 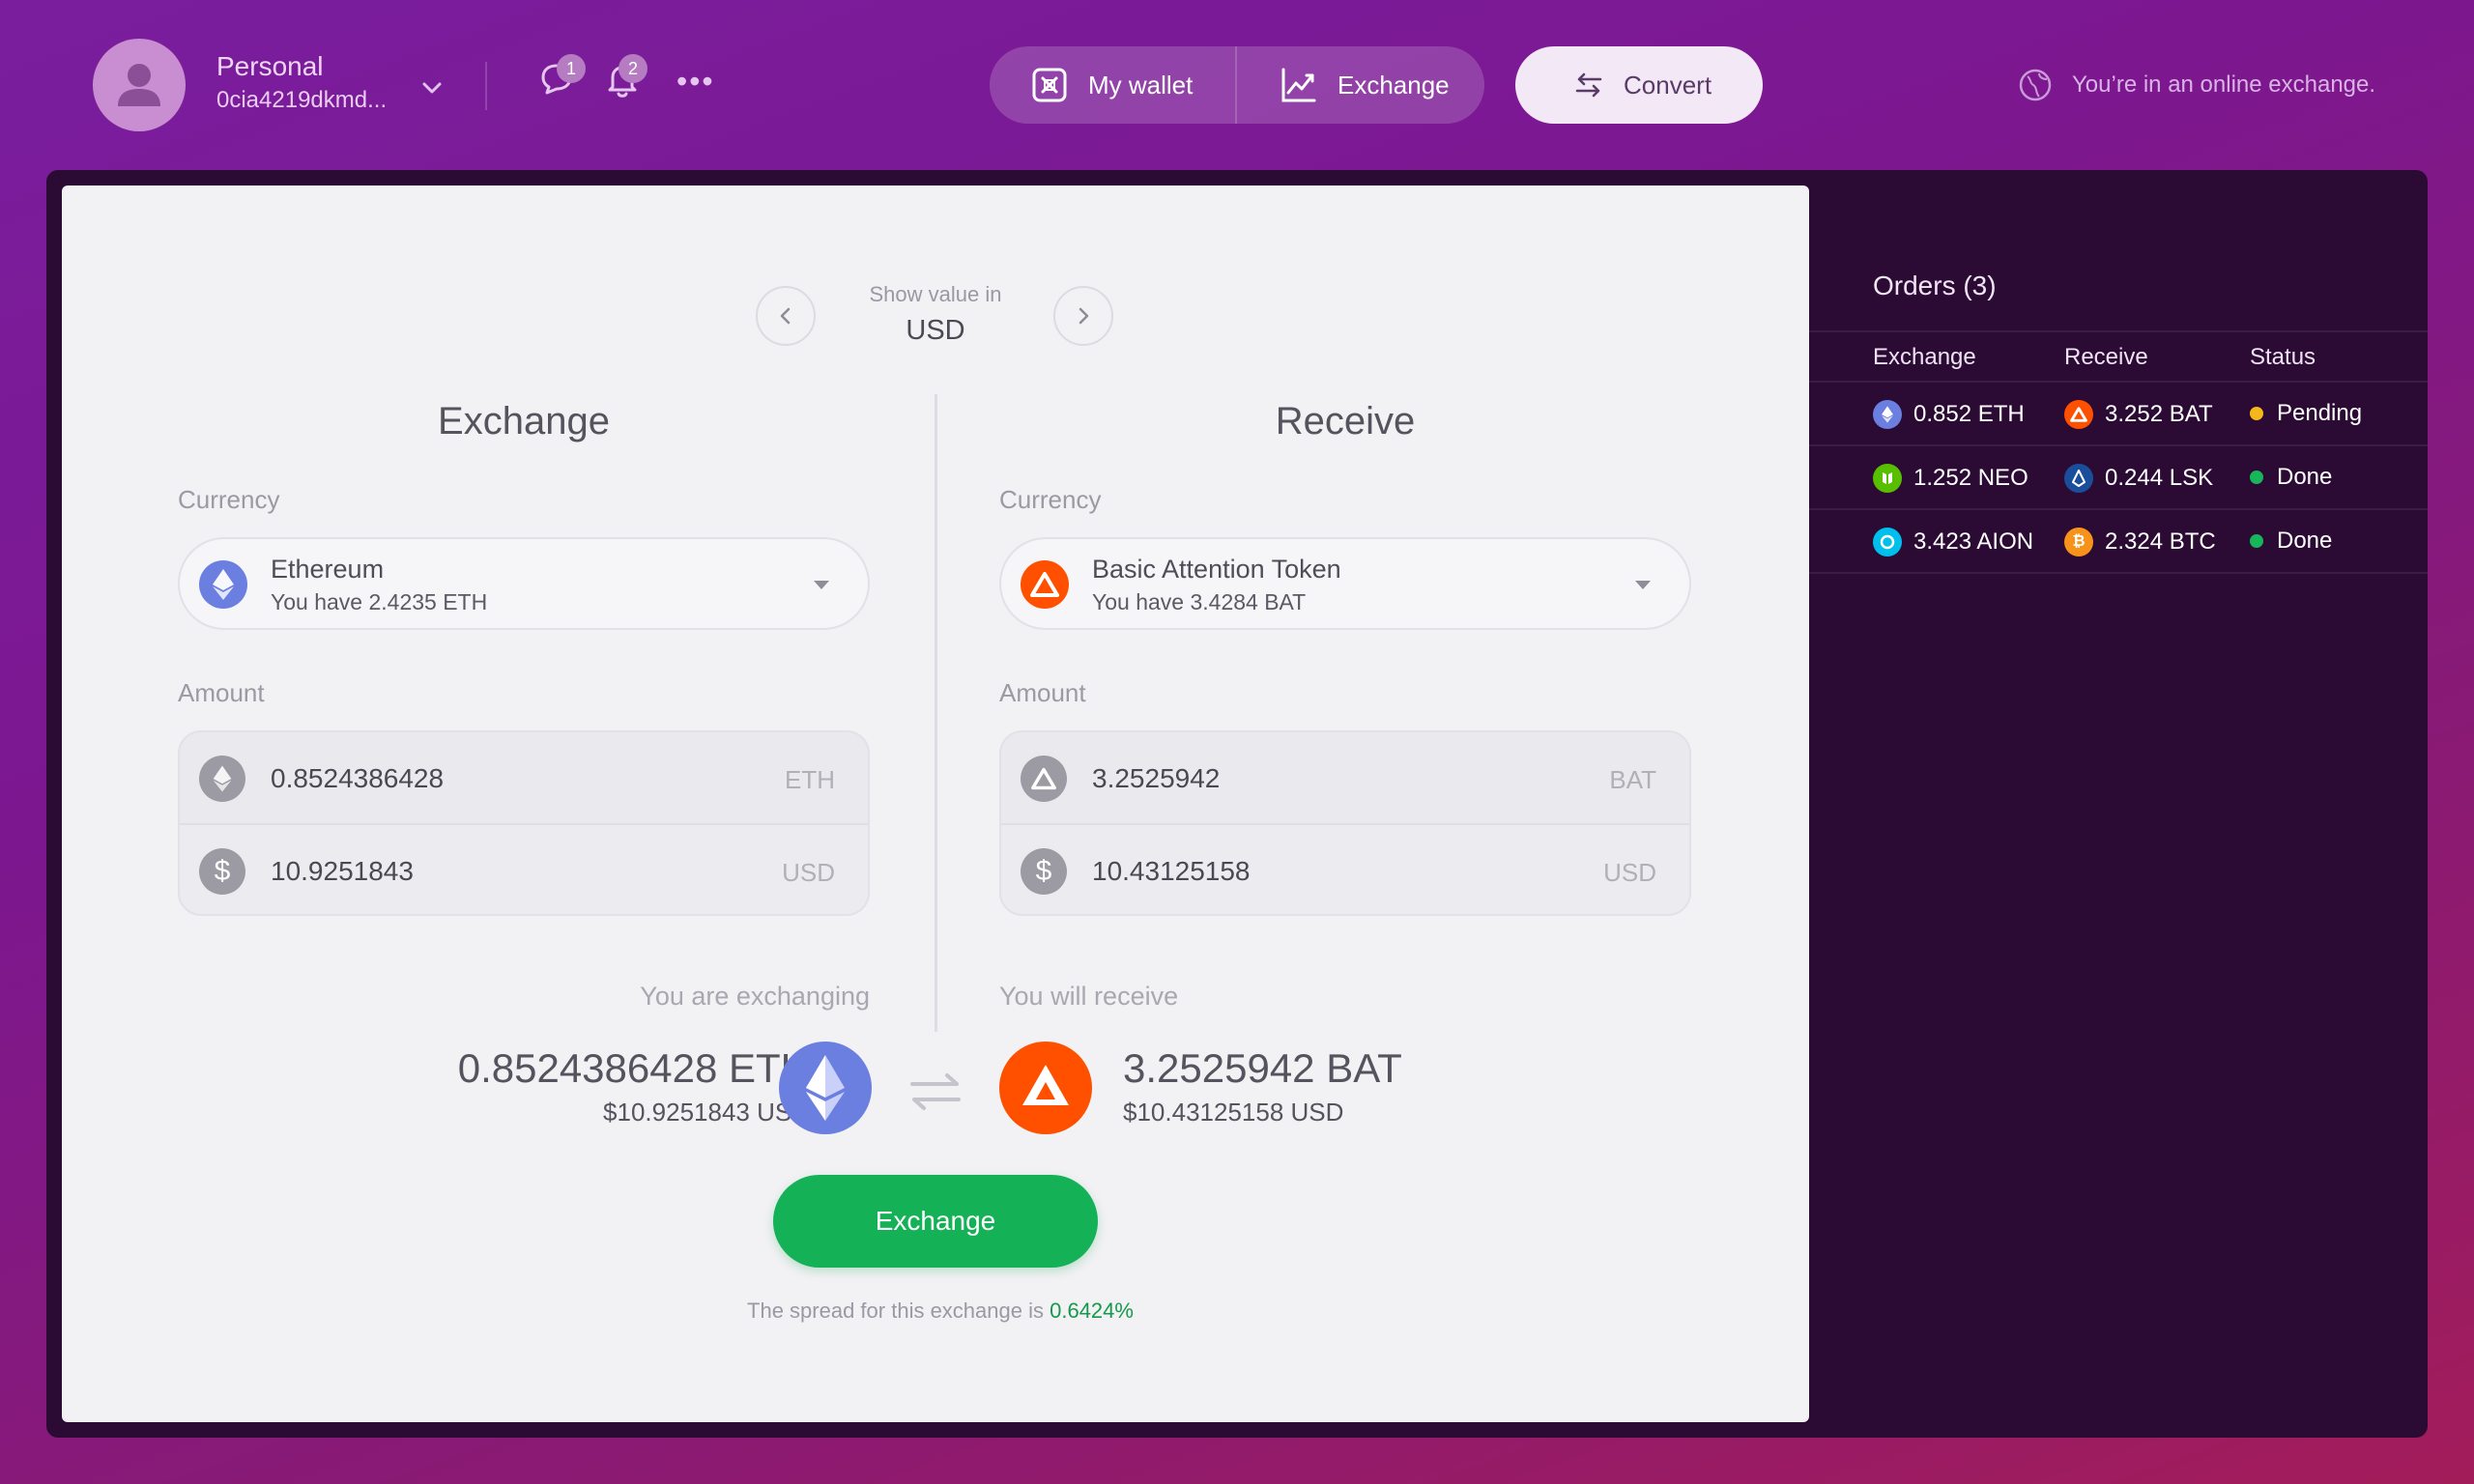 I want to click on exchange-fiat-amount-field: $ 10.9251843 USD, so click(x=524, y=869).